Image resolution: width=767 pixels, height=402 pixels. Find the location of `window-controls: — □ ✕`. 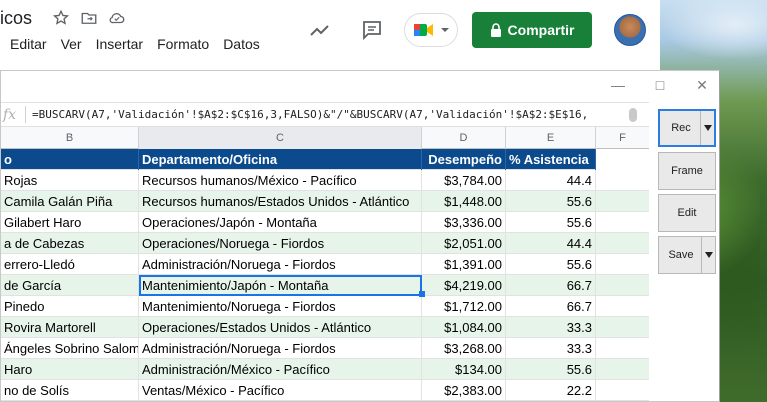

window-controls: — □ ✕ is located at coordinates (660, 85).